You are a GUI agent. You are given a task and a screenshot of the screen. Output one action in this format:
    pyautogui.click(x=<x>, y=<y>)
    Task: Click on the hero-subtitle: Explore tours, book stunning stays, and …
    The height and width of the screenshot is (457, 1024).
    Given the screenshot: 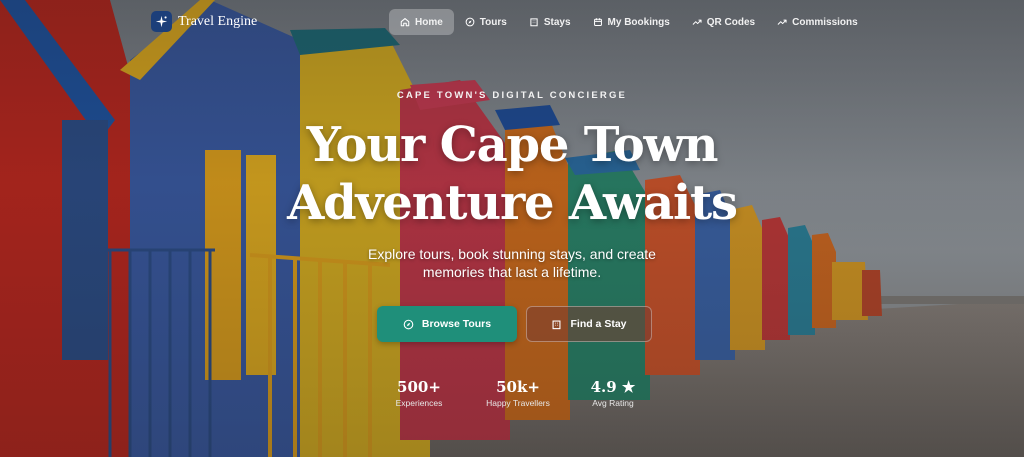 What is the action you would take?
    pyautogui.click(x=512, y=263)
    